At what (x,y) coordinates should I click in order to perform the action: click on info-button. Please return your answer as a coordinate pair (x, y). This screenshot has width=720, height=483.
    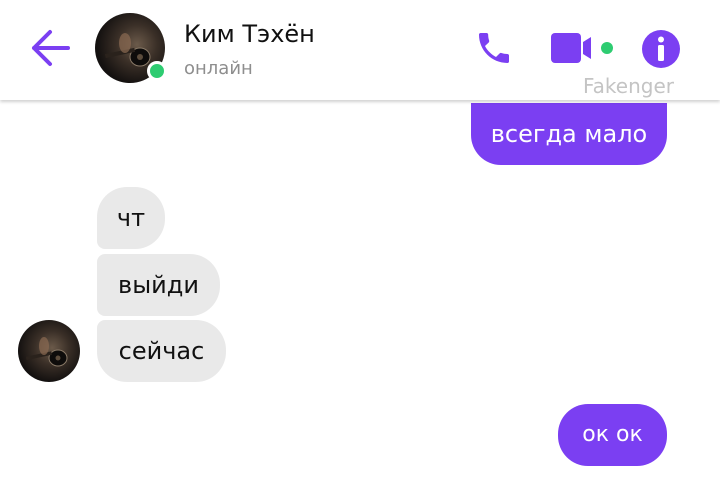
    Looking at the image, I should click on (661, 49).